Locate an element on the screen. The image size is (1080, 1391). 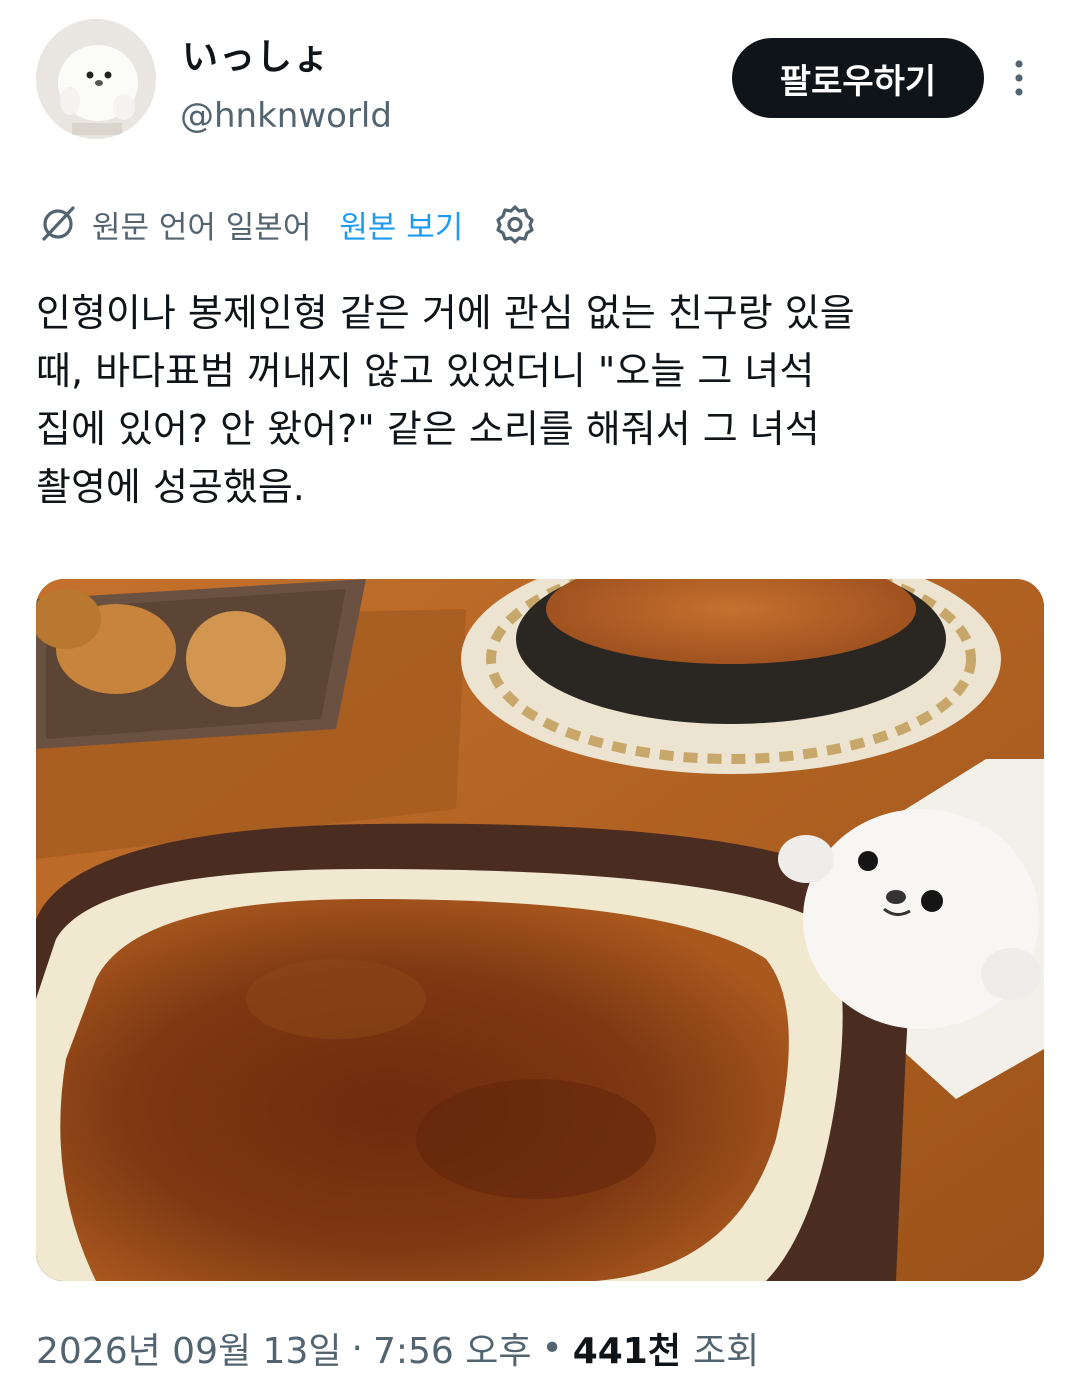
gear-icon is located at coordinates (515, 224).